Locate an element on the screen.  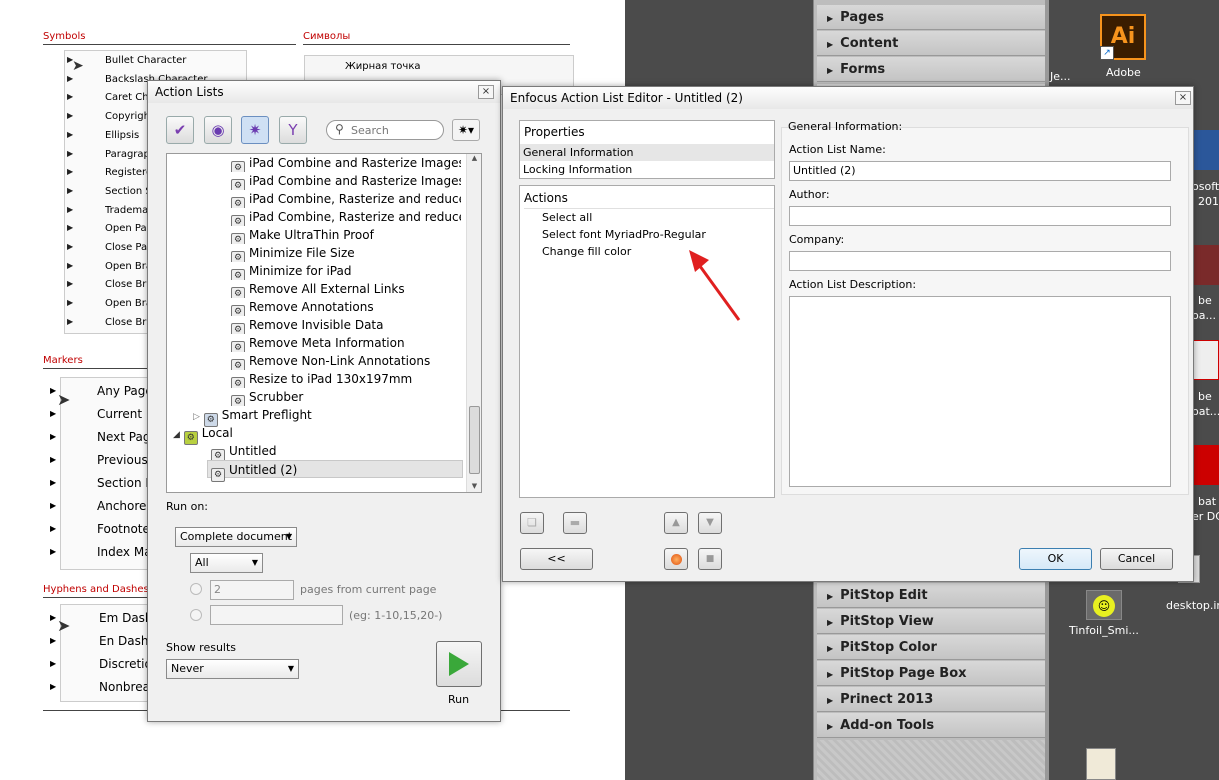
cursor-icon: ➤ is located at coordinates (64, 625).